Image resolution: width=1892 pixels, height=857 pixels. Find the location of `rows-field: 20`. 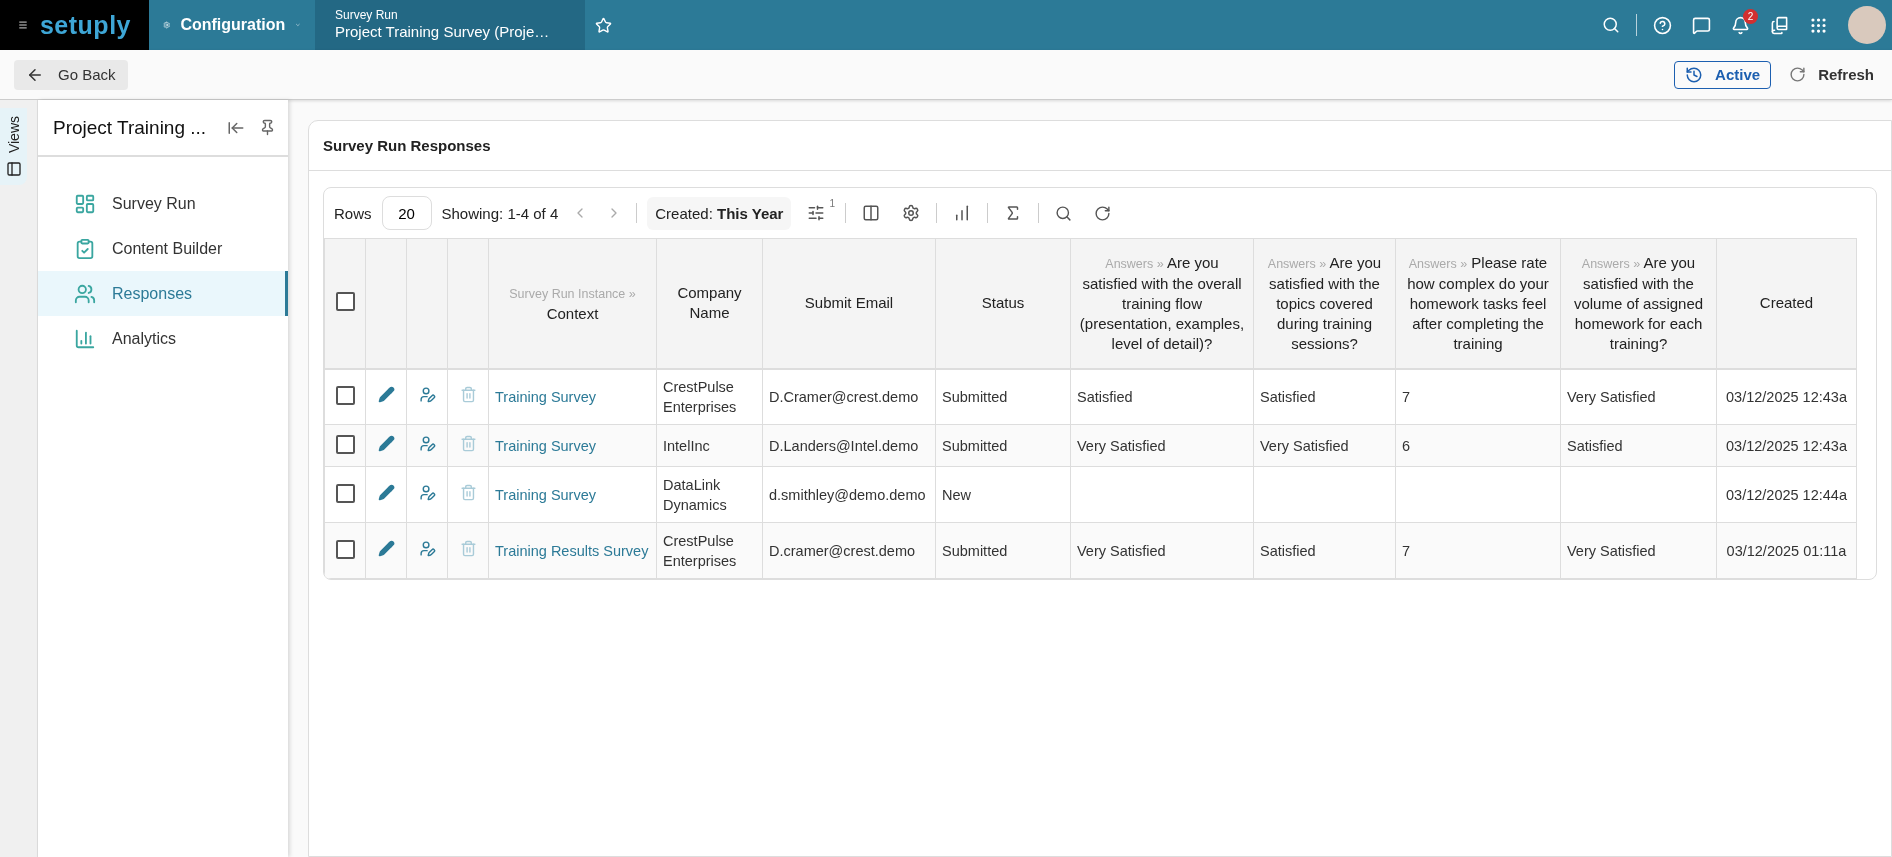

rows-field: 20 is located at coordinates (406, 213).